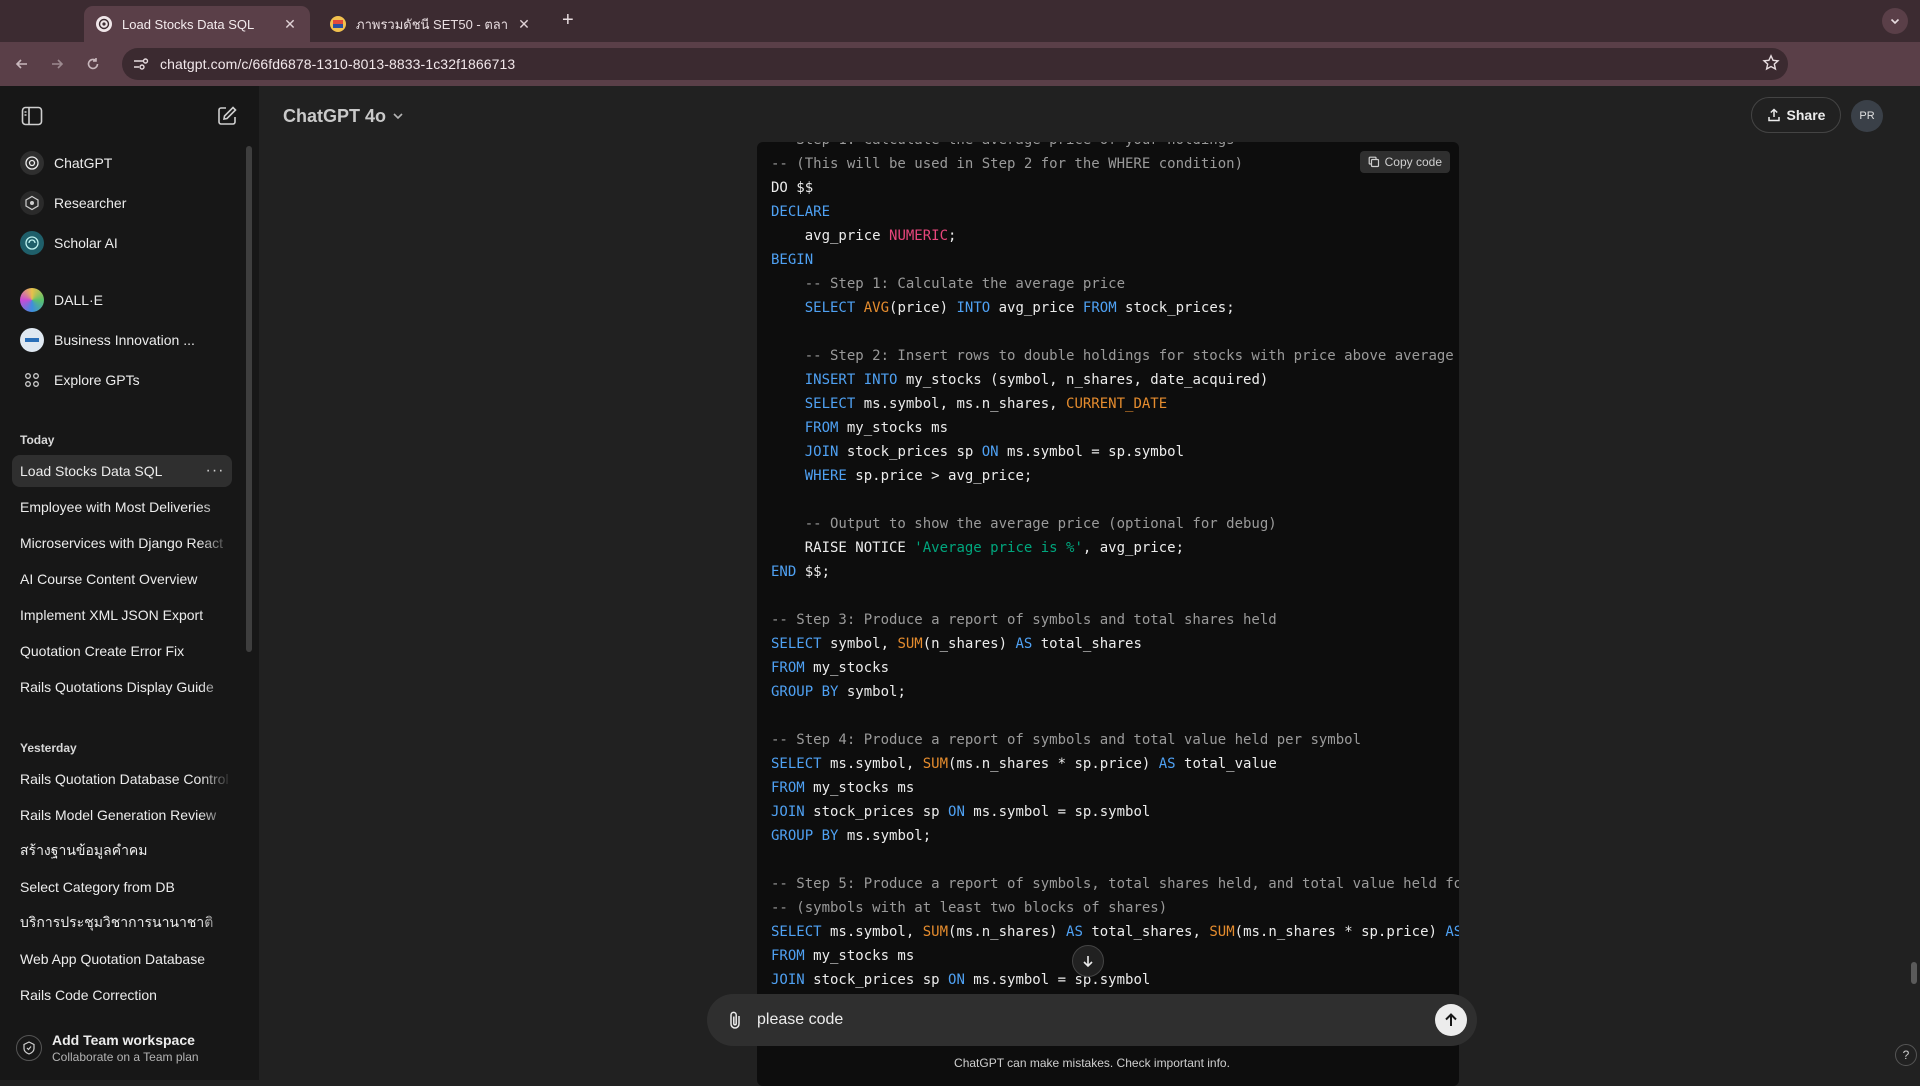  What do you see at coordinates (956, 980) in the screenshot?
I see `code-token: ON` at bounding box center [956, 980].